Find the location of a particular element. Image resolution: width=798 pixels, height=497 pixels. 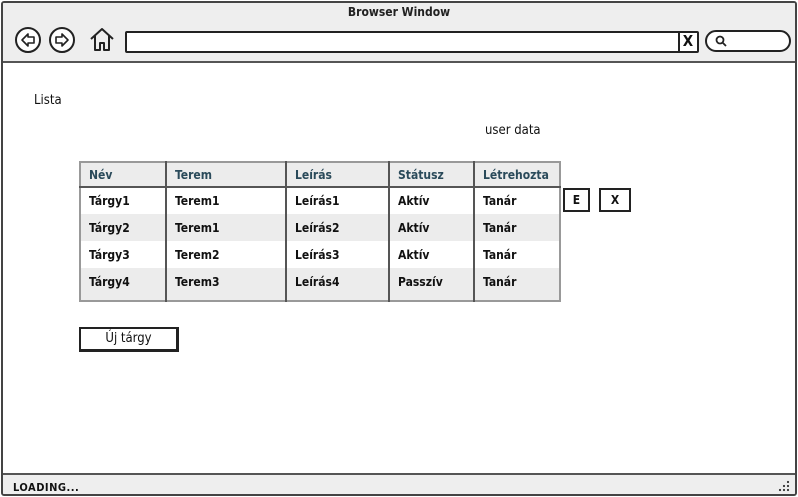

forward-button is located at coordinates (62, 40).